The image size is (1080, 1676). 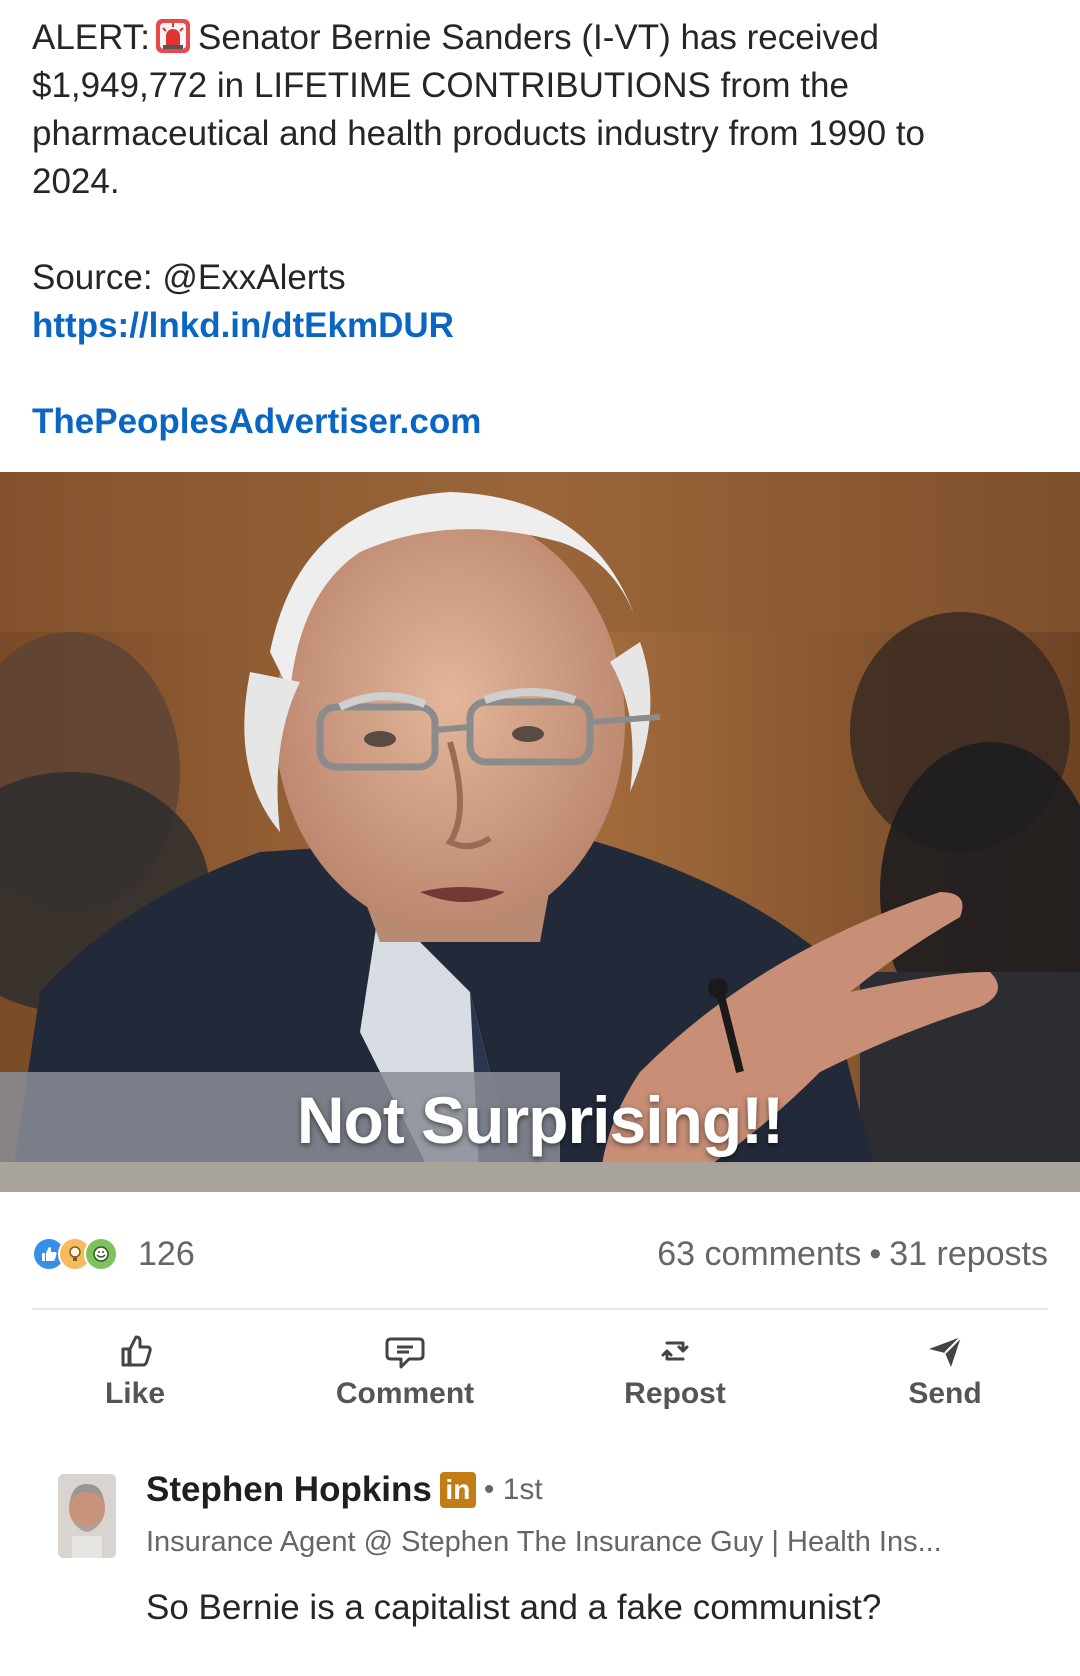 What do you see at coordinates (135, 1370) in the screenshot?
I see `like-button: Like` at bounding box center [135, 1370].